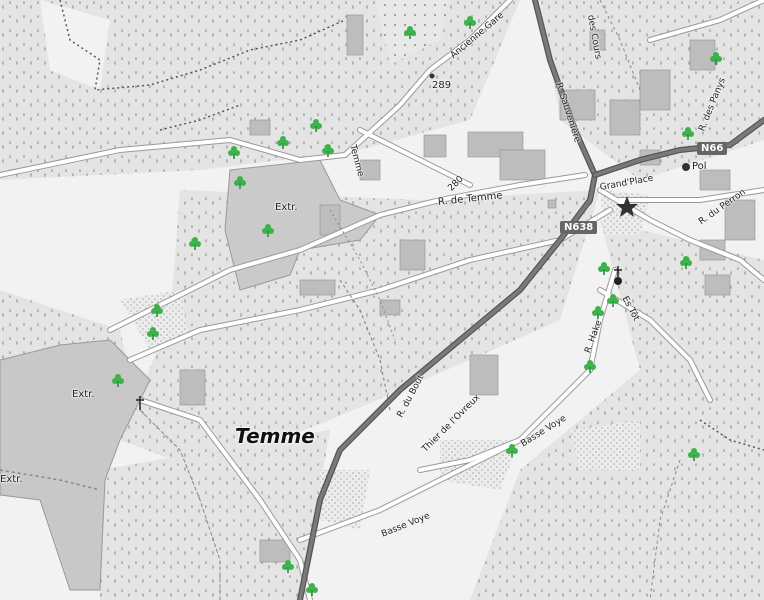  I want to click on place-name-temme: Temme, so click(275, 436).